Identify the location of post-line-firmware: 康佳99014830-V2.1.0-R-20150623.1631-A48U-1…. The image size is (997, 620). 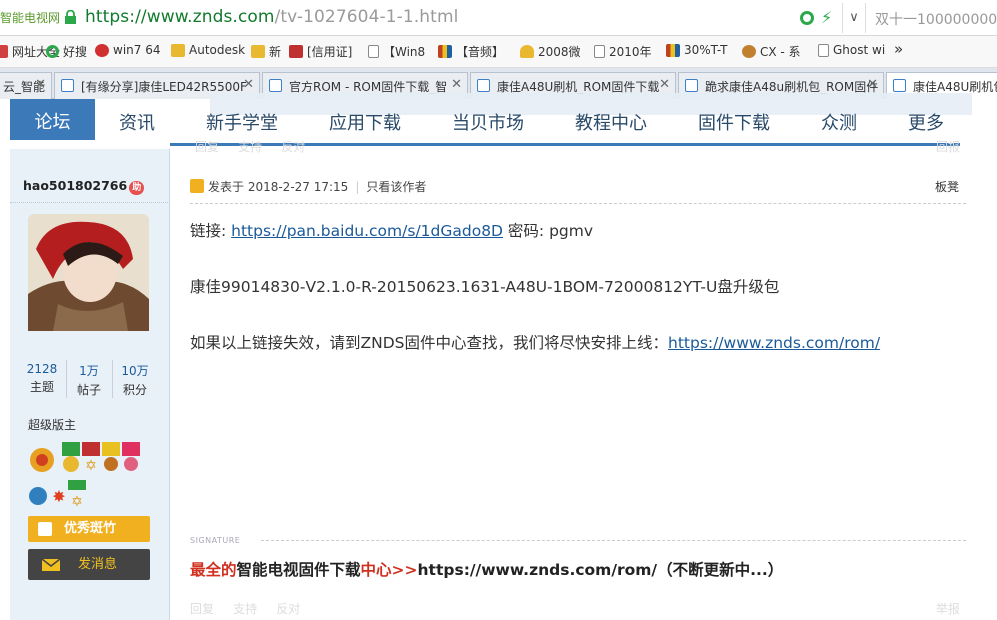
(485, 287).